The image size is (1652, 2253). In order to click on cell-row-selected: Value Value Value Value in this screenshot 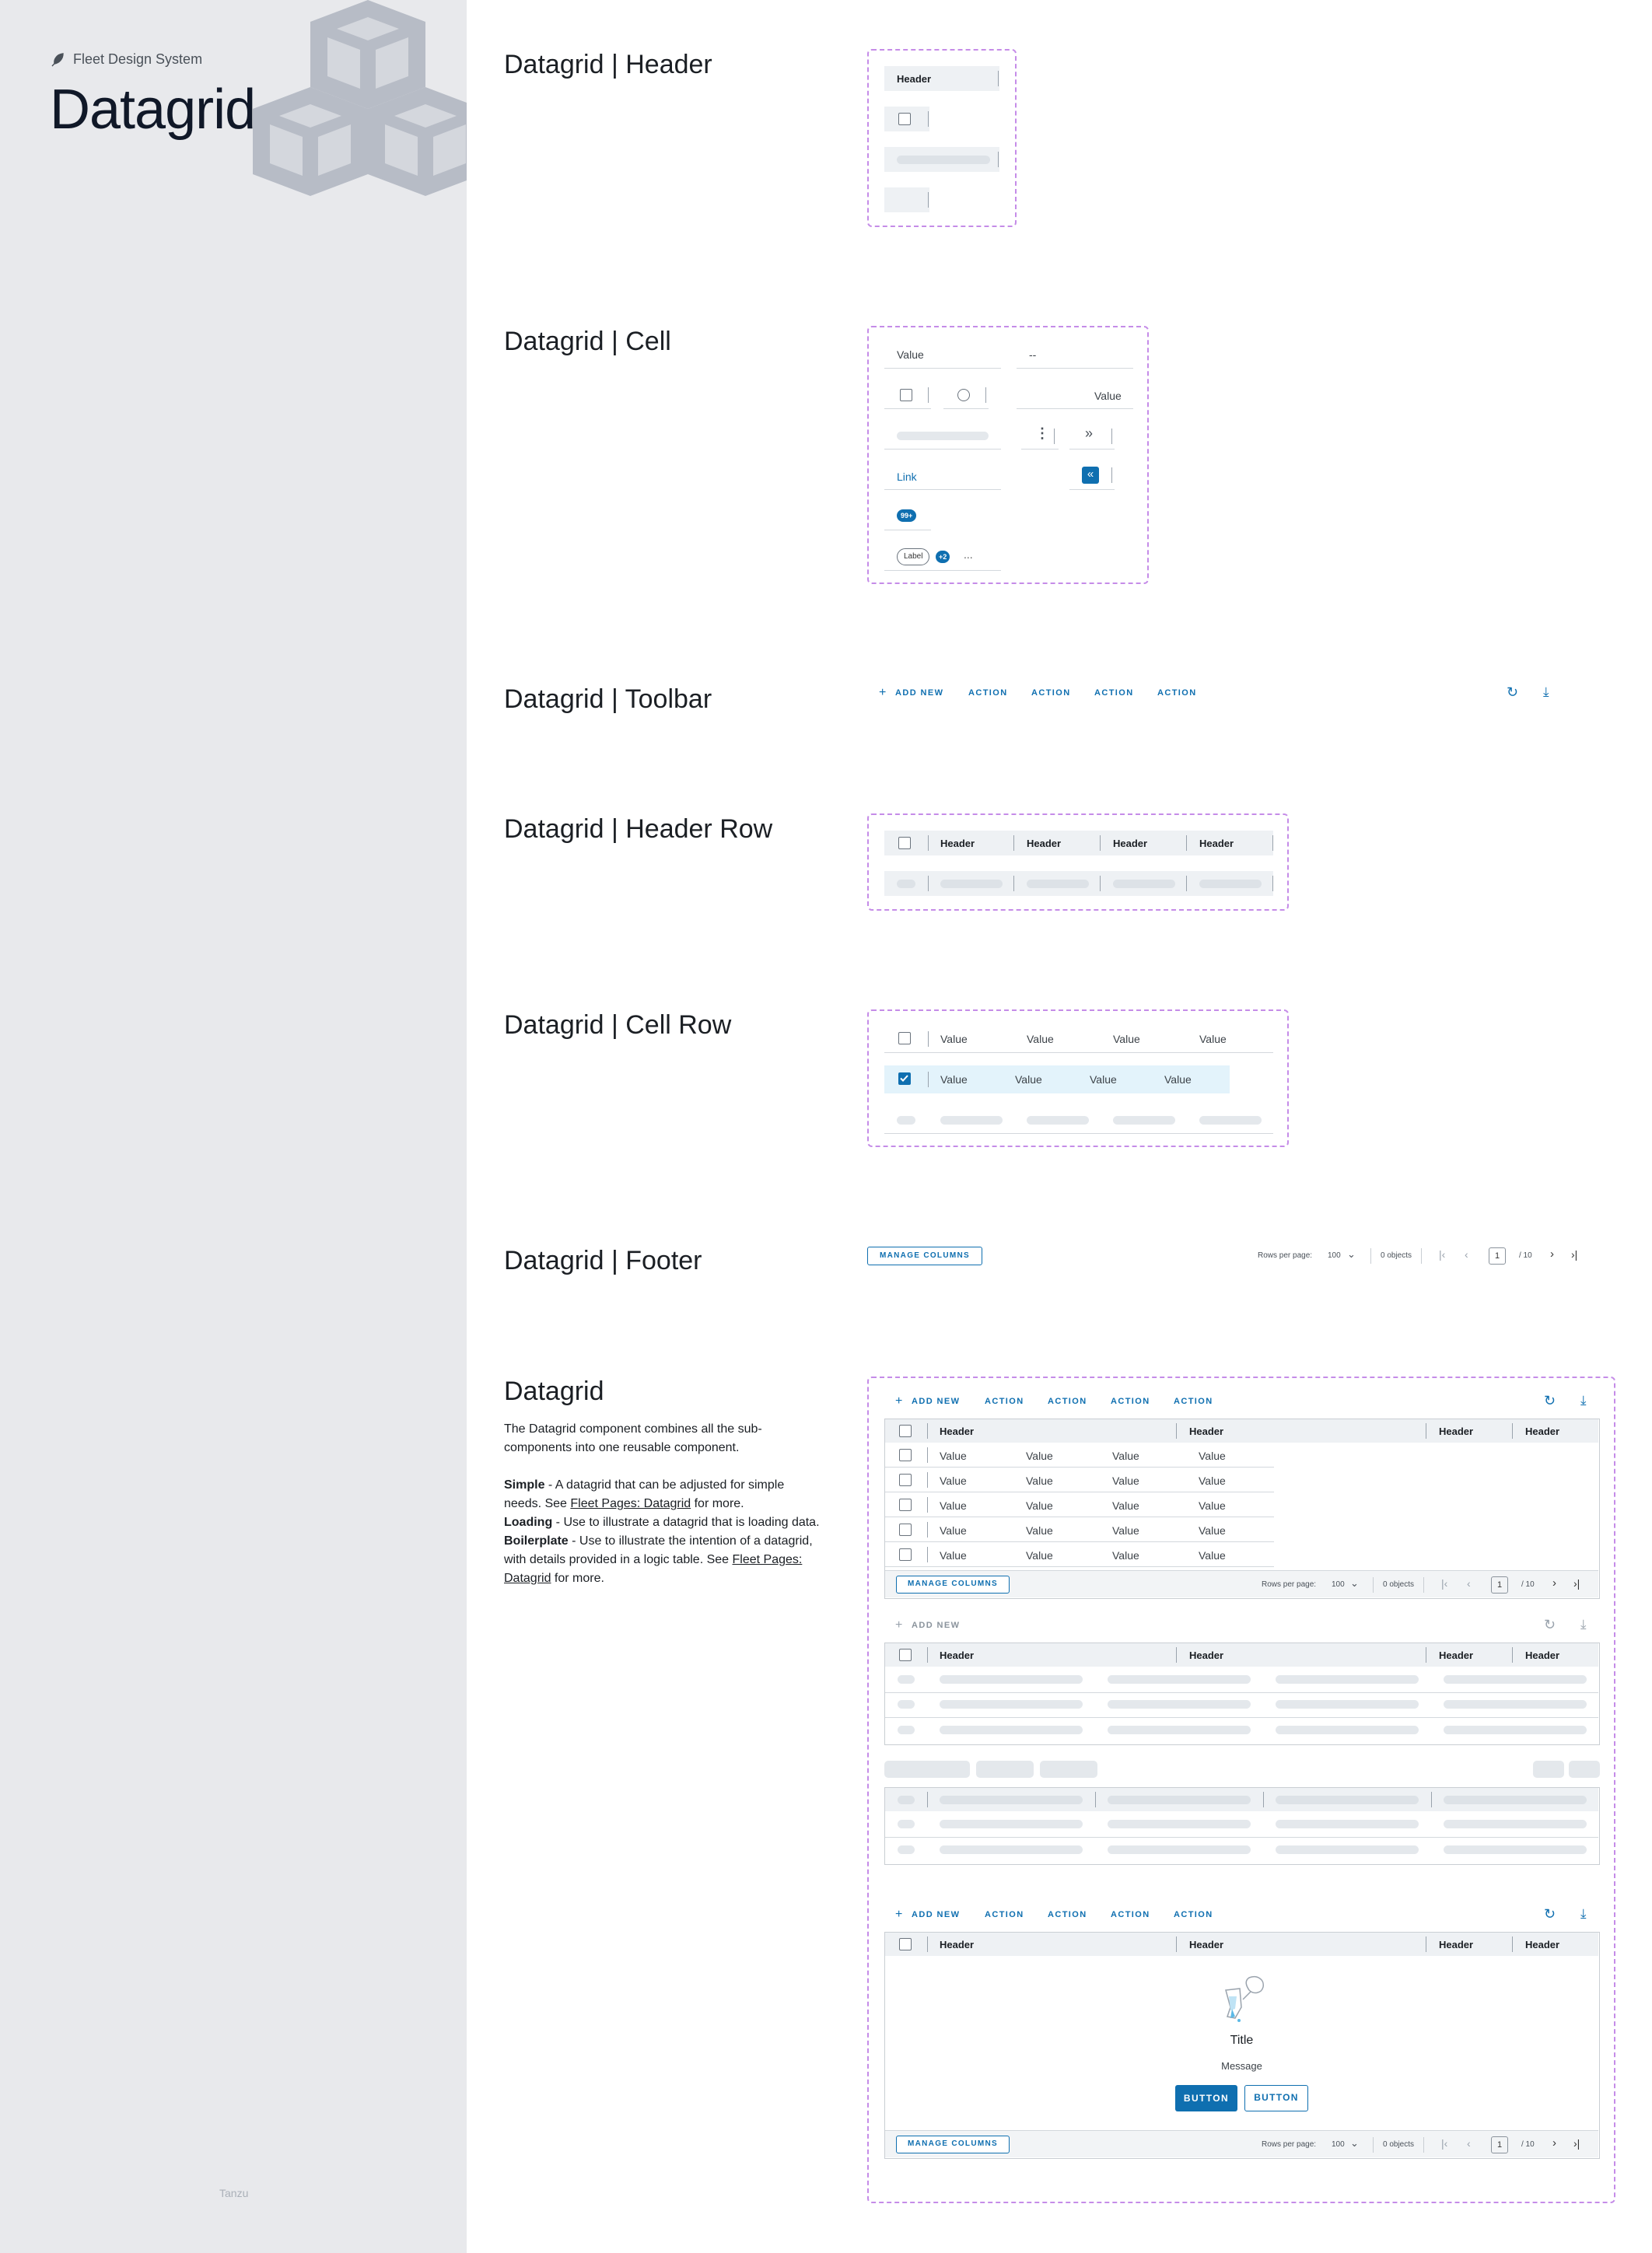, I will do `click(1057, 1079)`.